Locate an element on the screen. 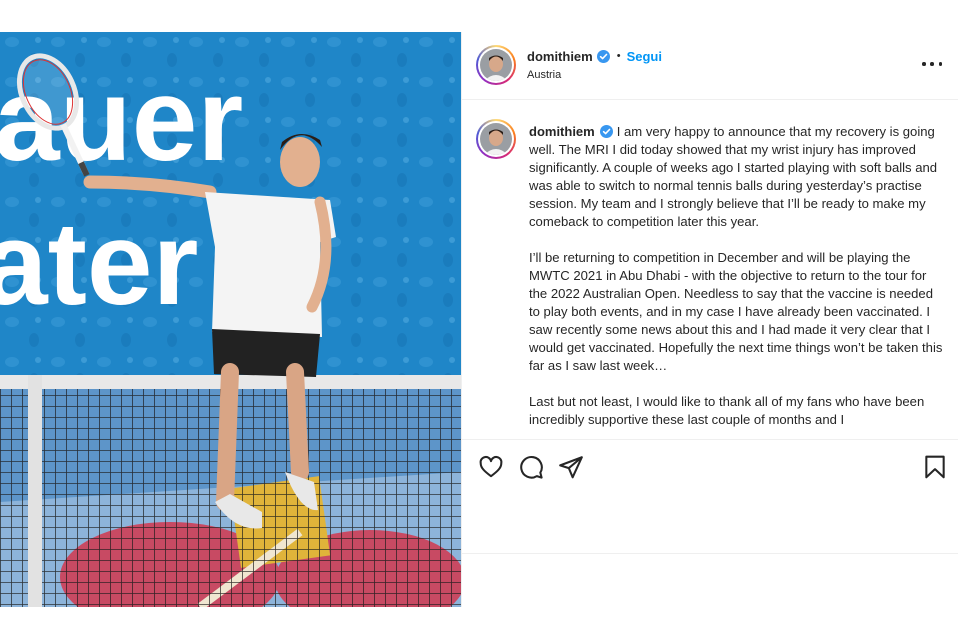 This screenshot has height=638, width=958. username: domithiem is located at coordinates (560, 56).